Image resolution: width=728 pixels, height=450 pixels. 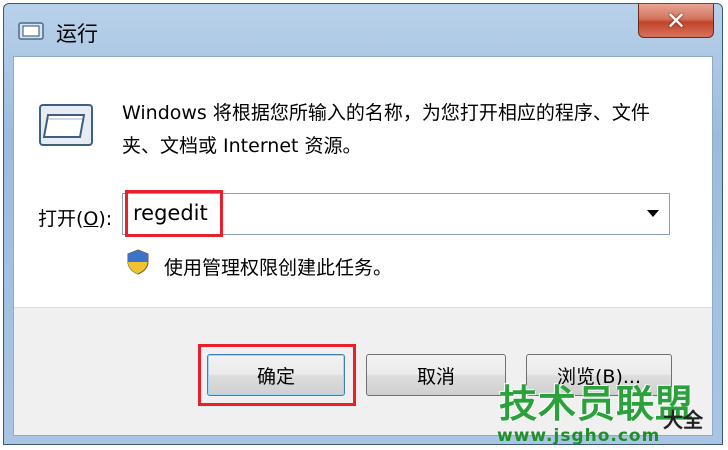 What do you see at coordinates (610, 416) in the screenshot?
I see `site-watermark: 技术员联盟 大全 www.jsgho.com` at bounding box center [610, 416].